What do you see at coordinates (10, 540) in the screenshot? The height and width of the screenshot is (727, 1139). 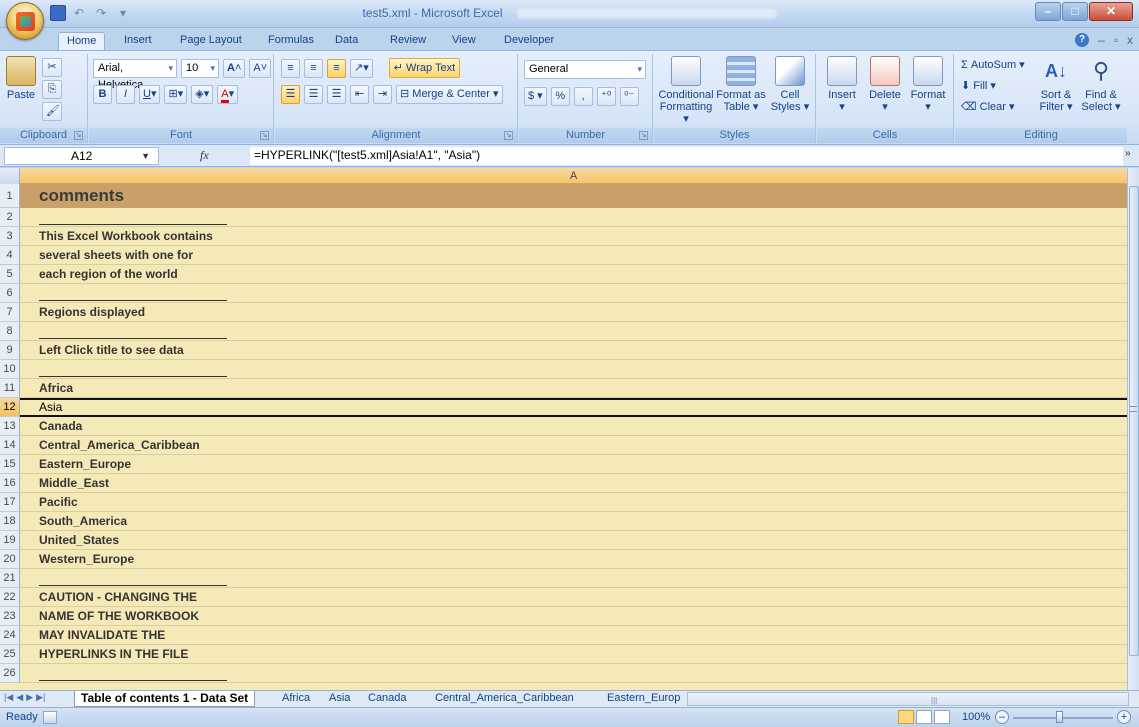 I see `row-number: 19` at bounding box center [10, 540].